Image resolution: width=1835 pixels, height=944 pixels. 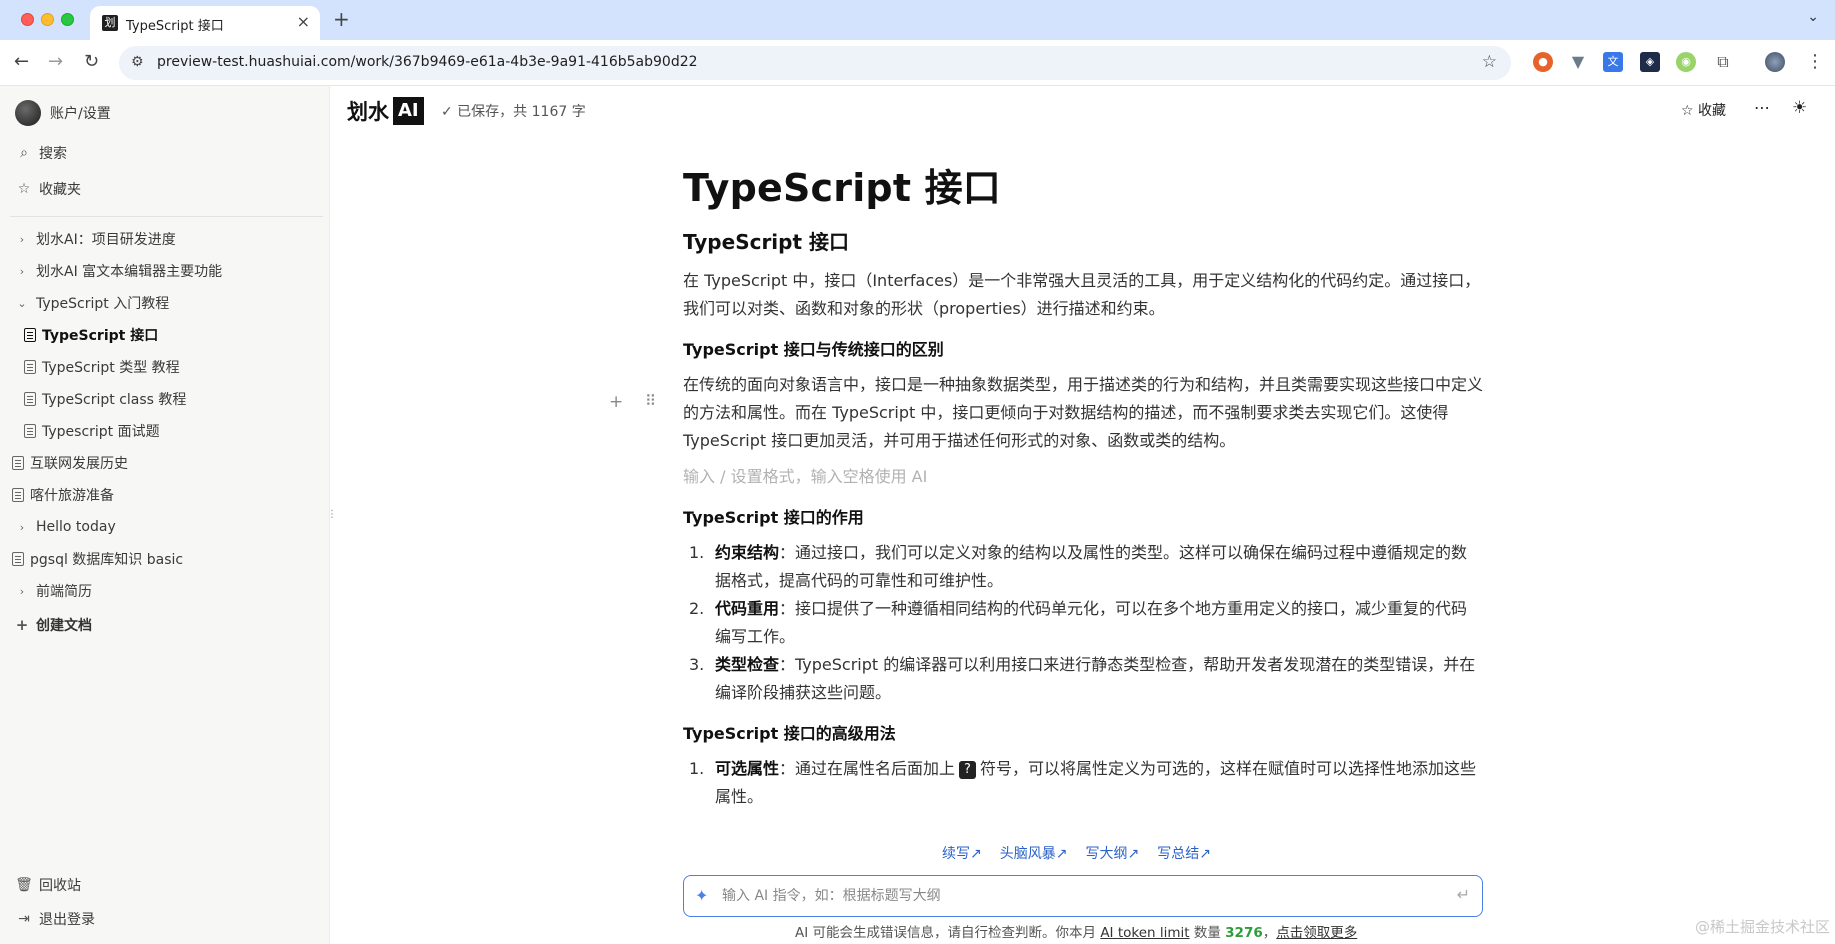 What do you see at coordinates (1686, 62) in the screenshot?
I see `color-extension-icon: ◉` at bounding box center [1686, 62].